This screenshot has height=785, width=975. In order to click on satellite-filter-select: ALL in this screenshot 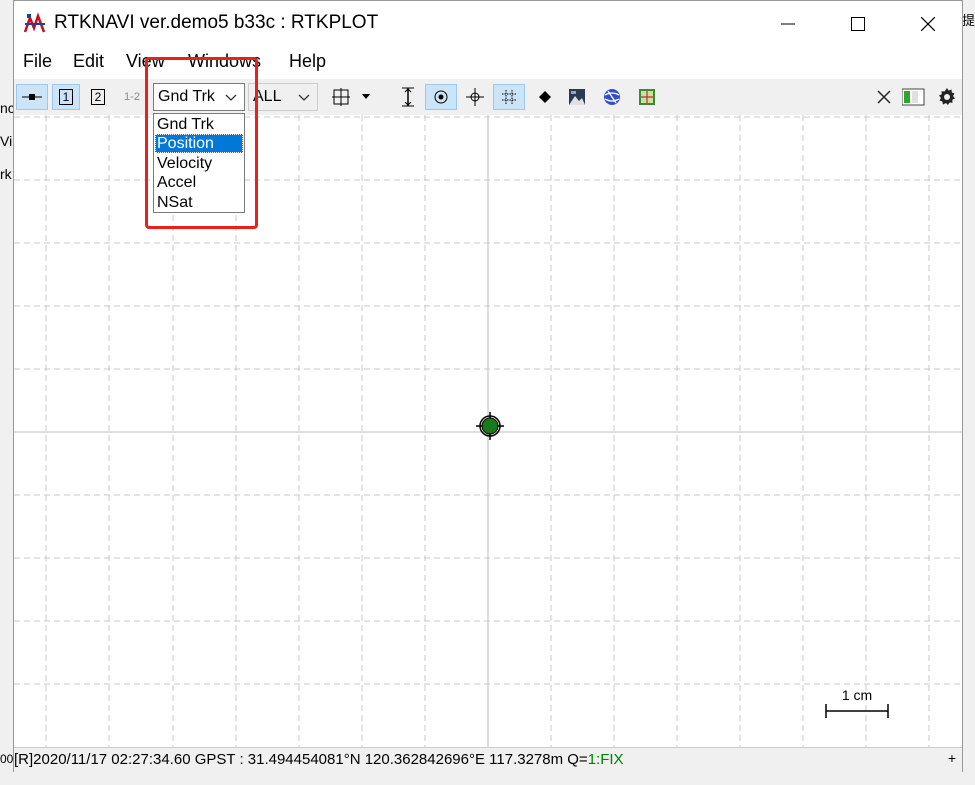, I will do `click(283, 97)`.